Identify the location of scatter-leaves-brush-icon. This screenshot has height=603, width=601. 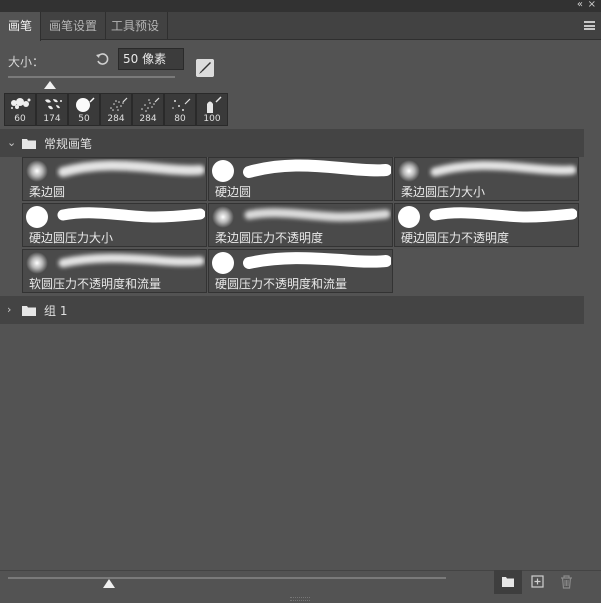
(53, 104).